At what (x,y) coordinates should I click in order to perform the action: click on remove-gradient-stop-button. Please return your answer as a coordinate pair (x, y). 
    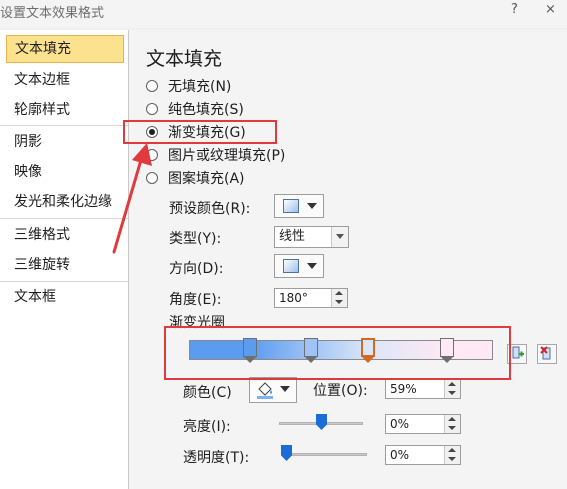
    Looking at the image, I should click on (547, 354).